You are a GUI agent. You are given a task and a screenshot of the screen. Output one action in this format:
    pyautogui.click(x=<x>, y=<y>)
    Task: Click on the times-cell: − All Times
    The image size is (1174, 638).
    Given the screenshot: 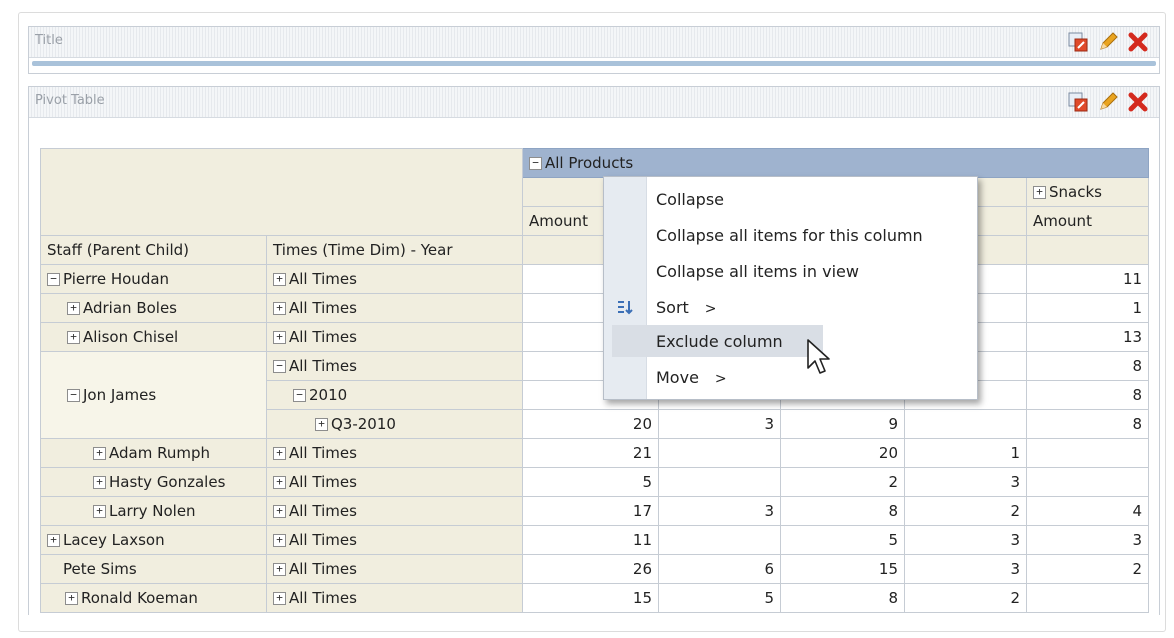 What is the action you would take?
    pyautogui.click(x=394, y=366)
    